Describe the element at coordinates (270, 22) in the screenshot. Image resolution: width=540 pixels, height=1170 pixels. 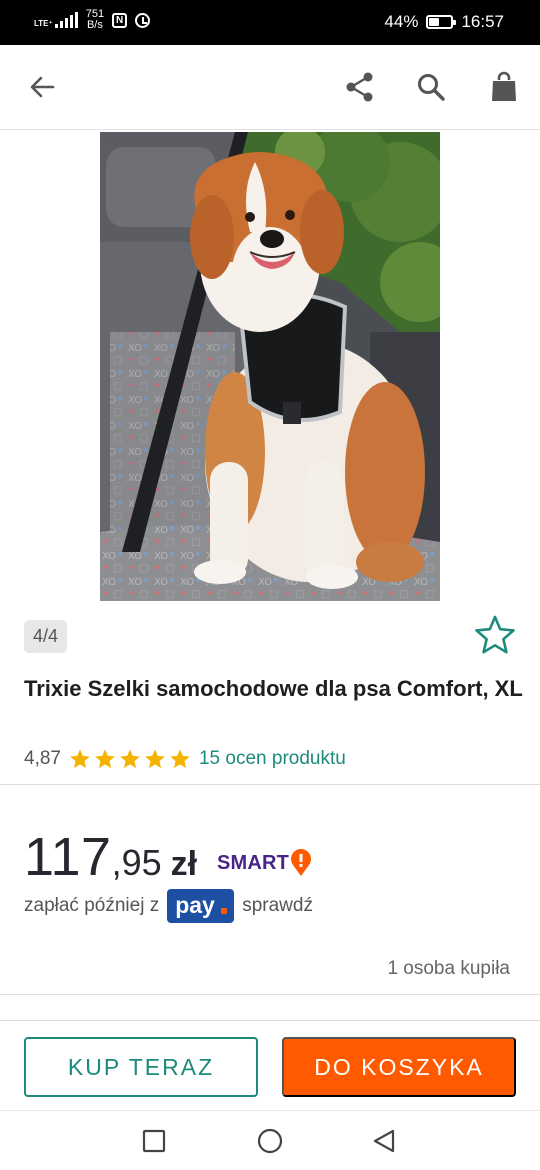
I see `status-bar: LTE⁺ 751 B/s N 44% 16:57` at that location.